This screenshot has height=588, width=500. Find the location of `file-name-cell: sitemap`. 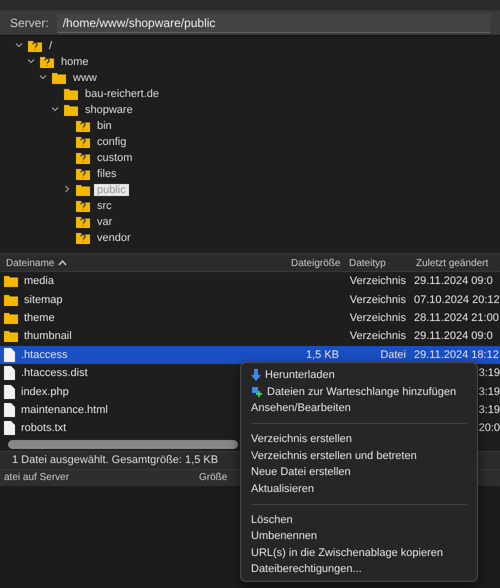

file-name-cell: sitemap is located at coordinates (117, 299).